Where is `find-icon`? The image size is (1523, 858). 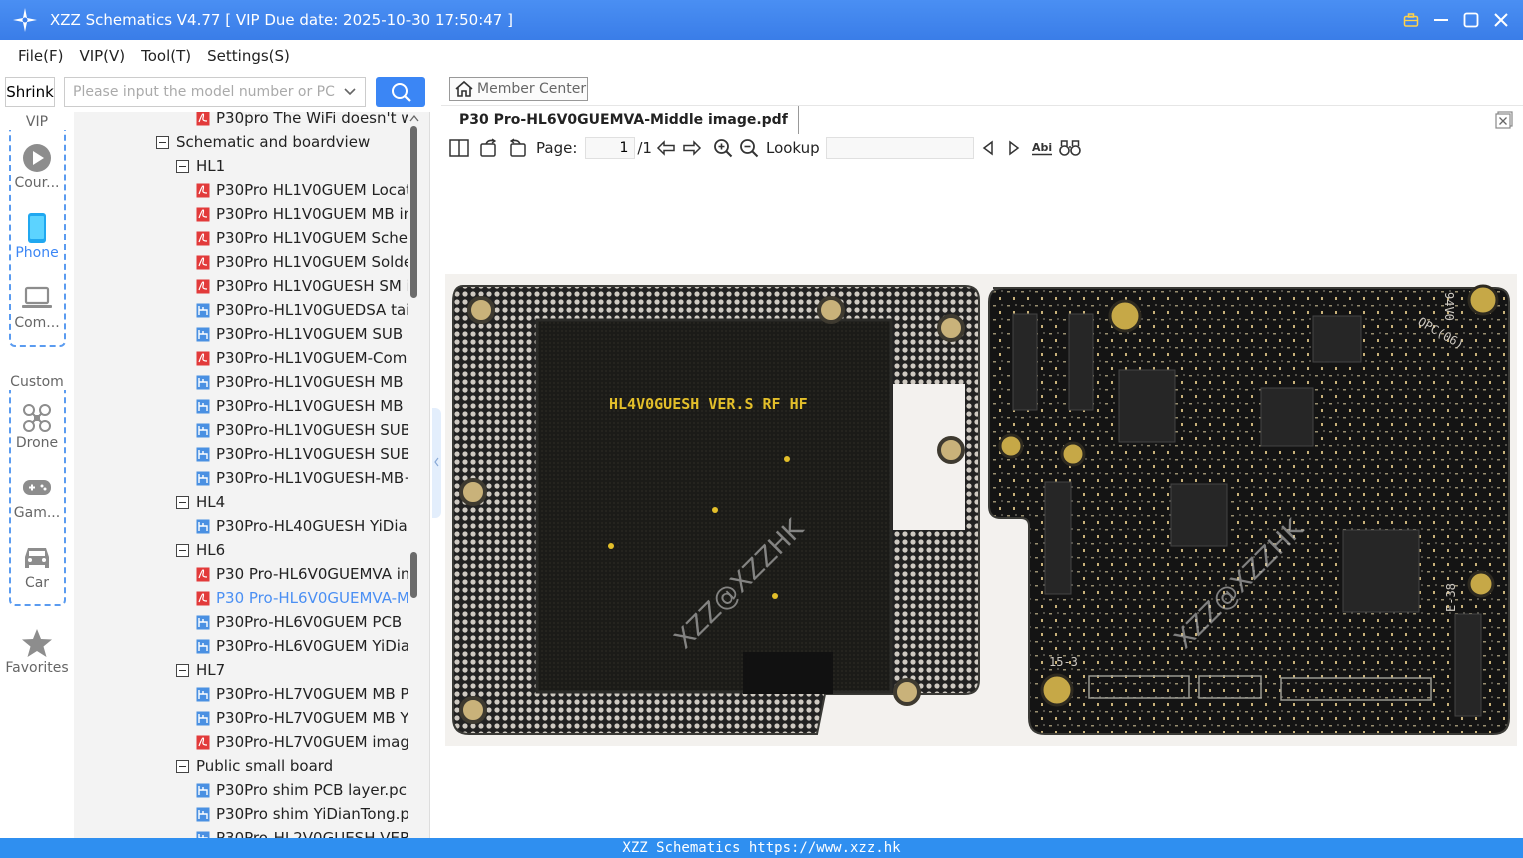 find-icon is located at coordinates (1069, 148).